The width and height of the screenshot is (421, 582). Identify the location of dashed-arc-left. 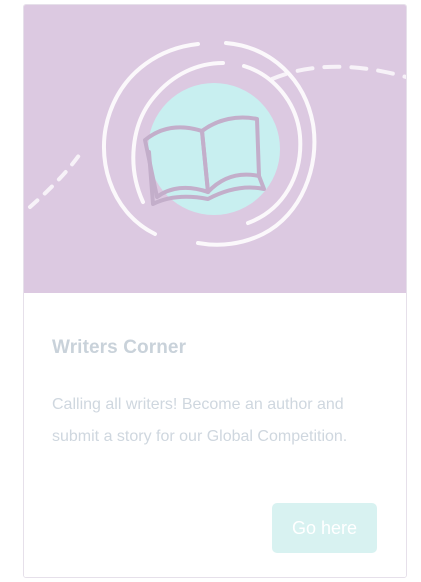
(56, 179).